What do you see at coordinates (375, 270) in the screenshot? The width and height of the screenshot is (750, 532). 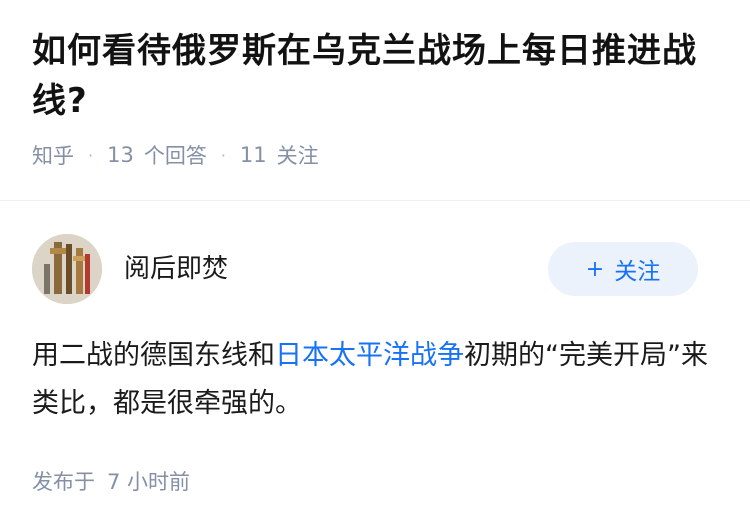 I see `answer-author-row: 阅后即焚 + 关注` at bounding box center [375, 270].